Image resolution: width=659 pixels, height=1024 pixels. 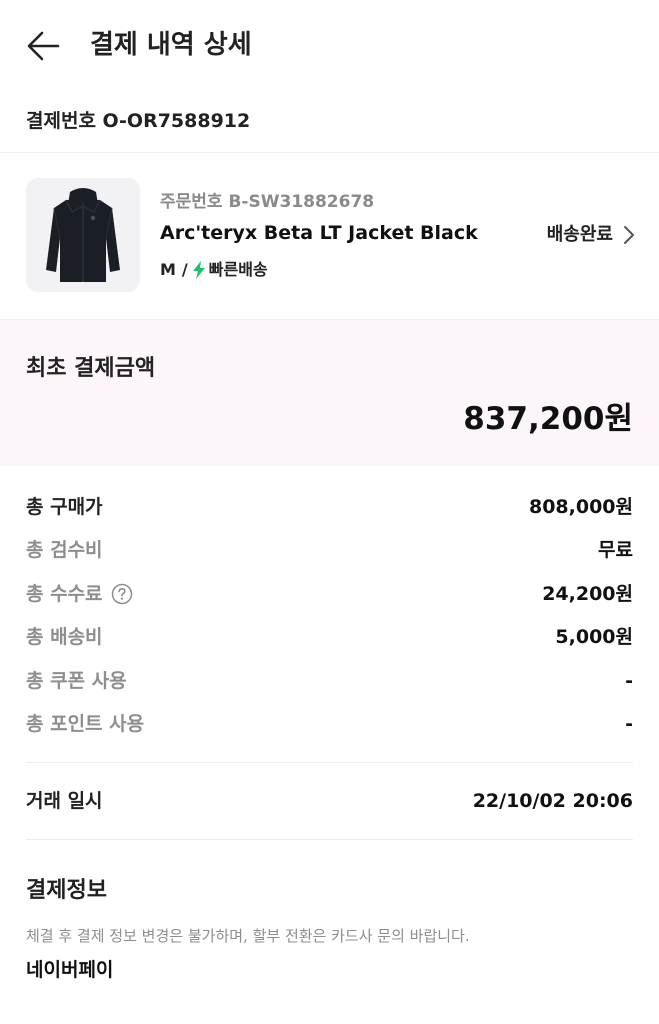 What do you see at coordinates (552, 801) in the screenshot?
I see `transaction-datetime-value: 22/10/02 20:06` at bounding box center [552, 801].